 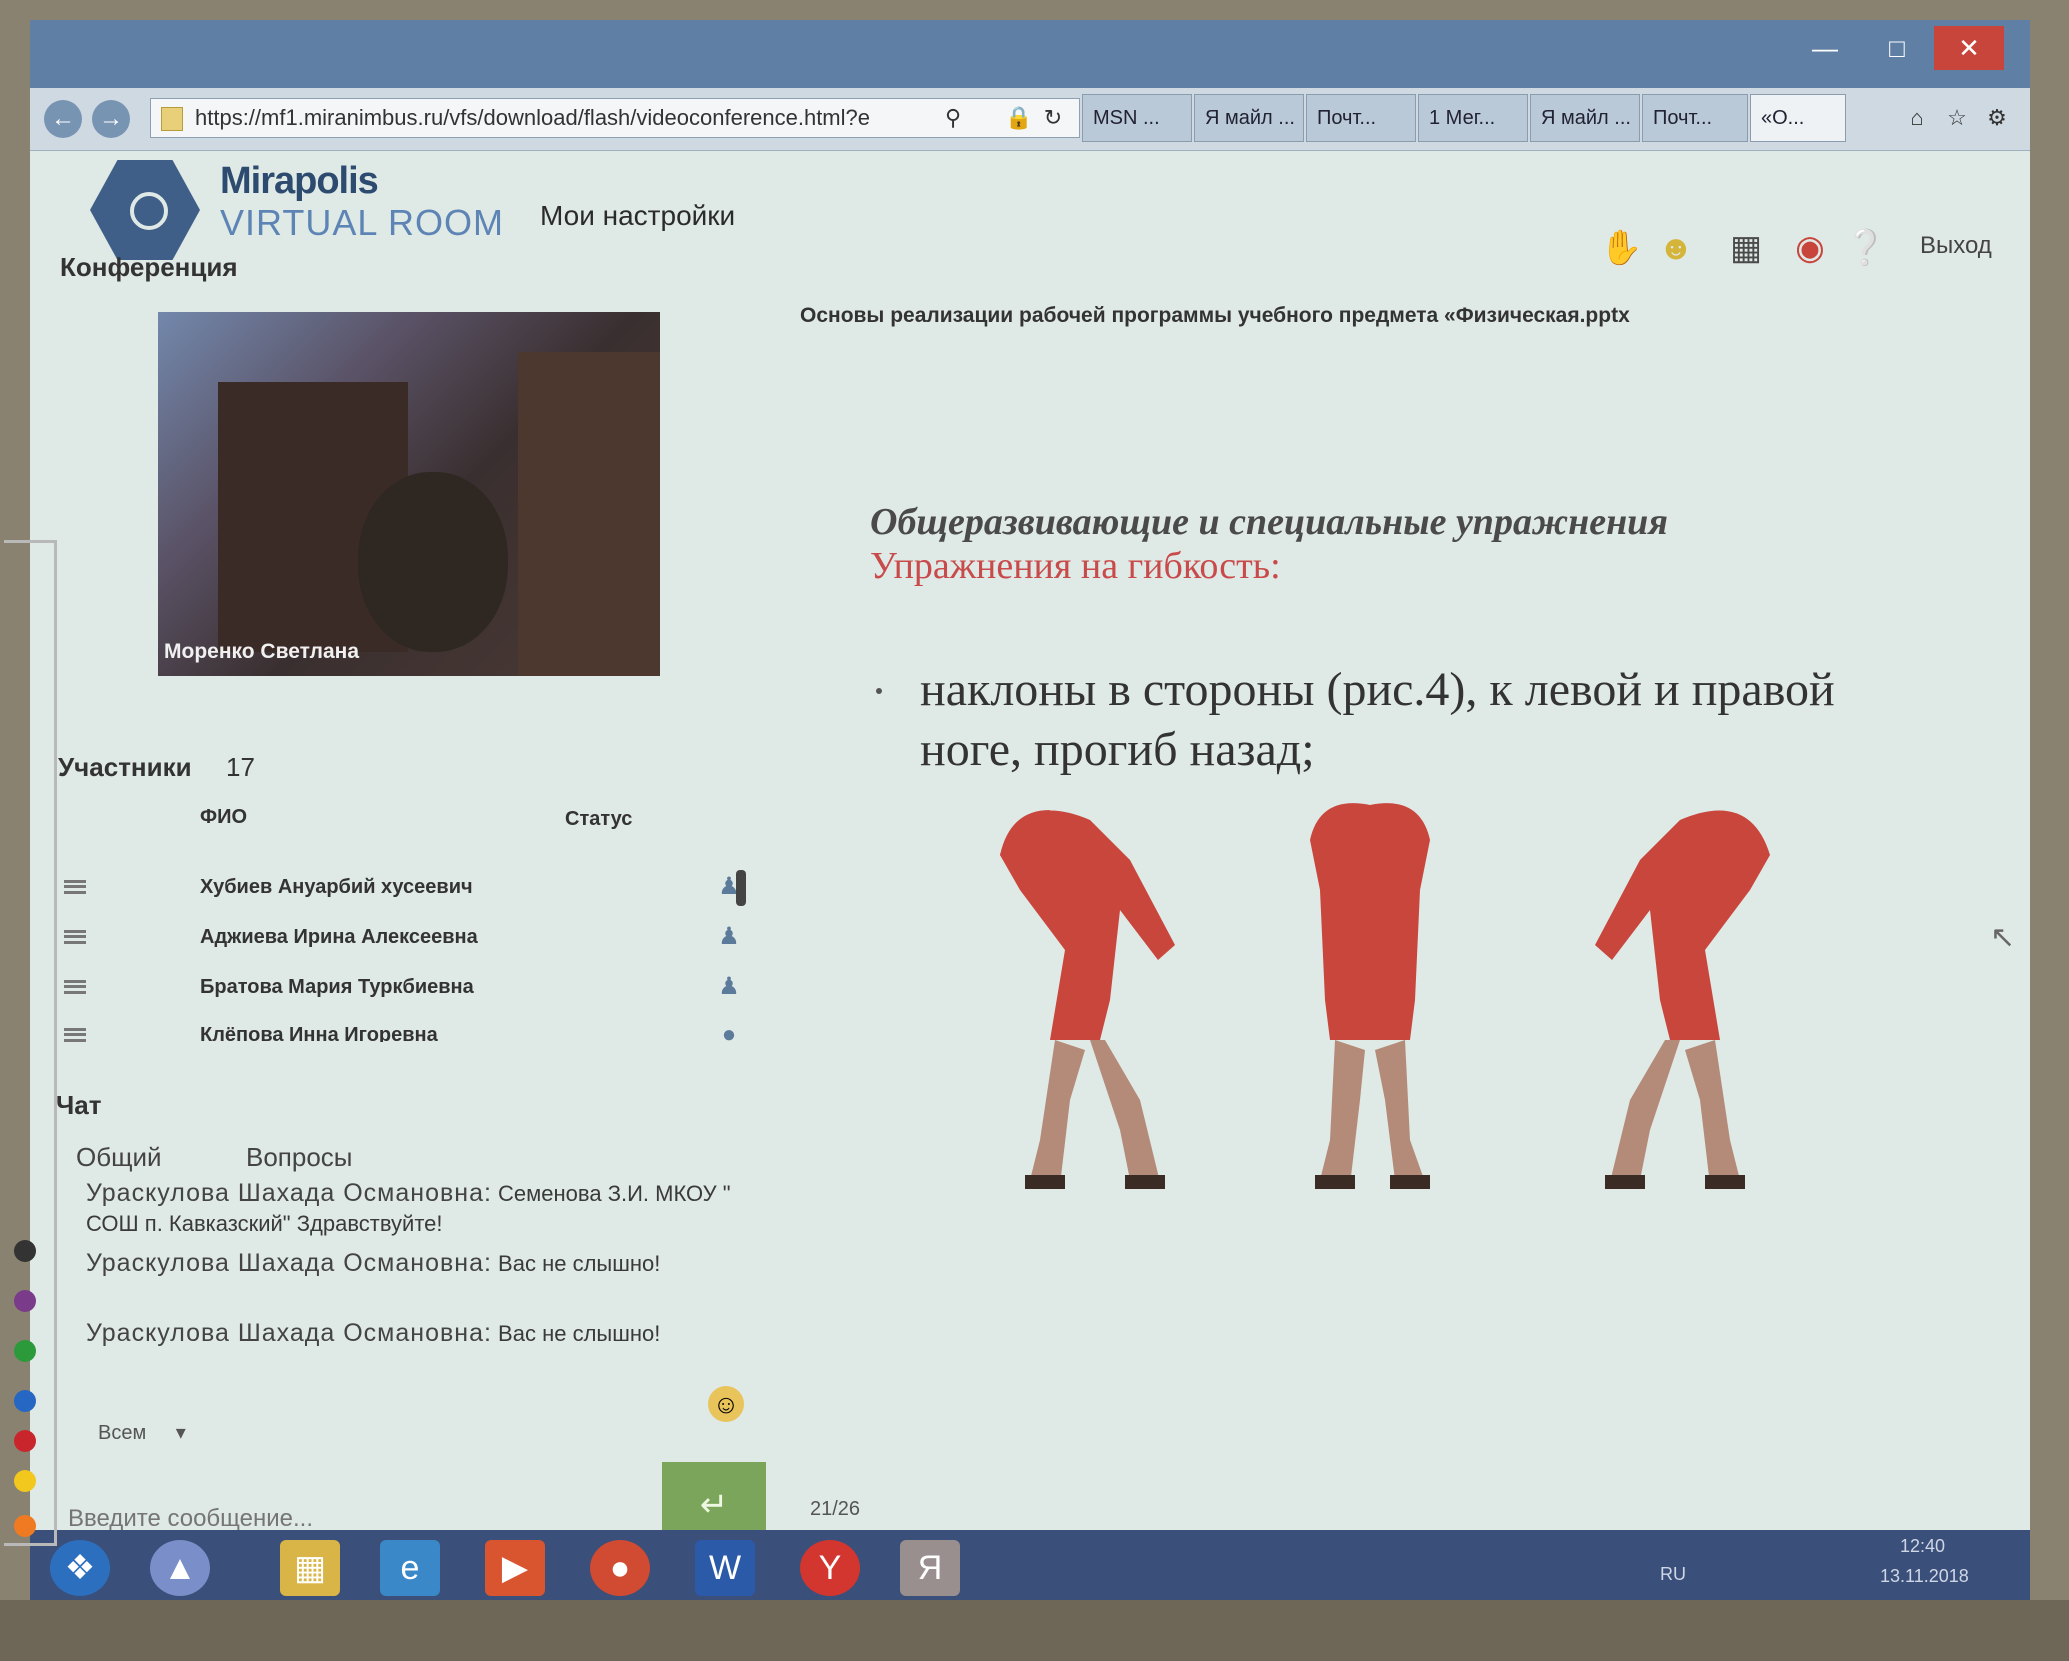 What do you see at coordinates (953, 118) in the screenshot?
I see `search-icon: ⚲` at bounding box center [953, 118].